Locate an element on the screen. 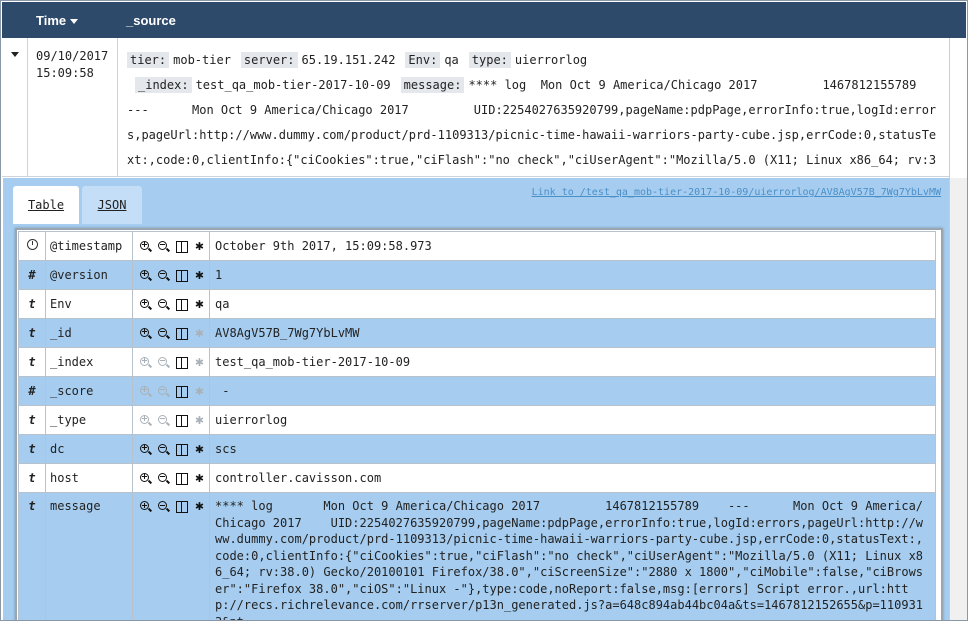 This screenshot has height=621, width=968. table-row: # _score ✱ - is located at coordinates (477, 391).